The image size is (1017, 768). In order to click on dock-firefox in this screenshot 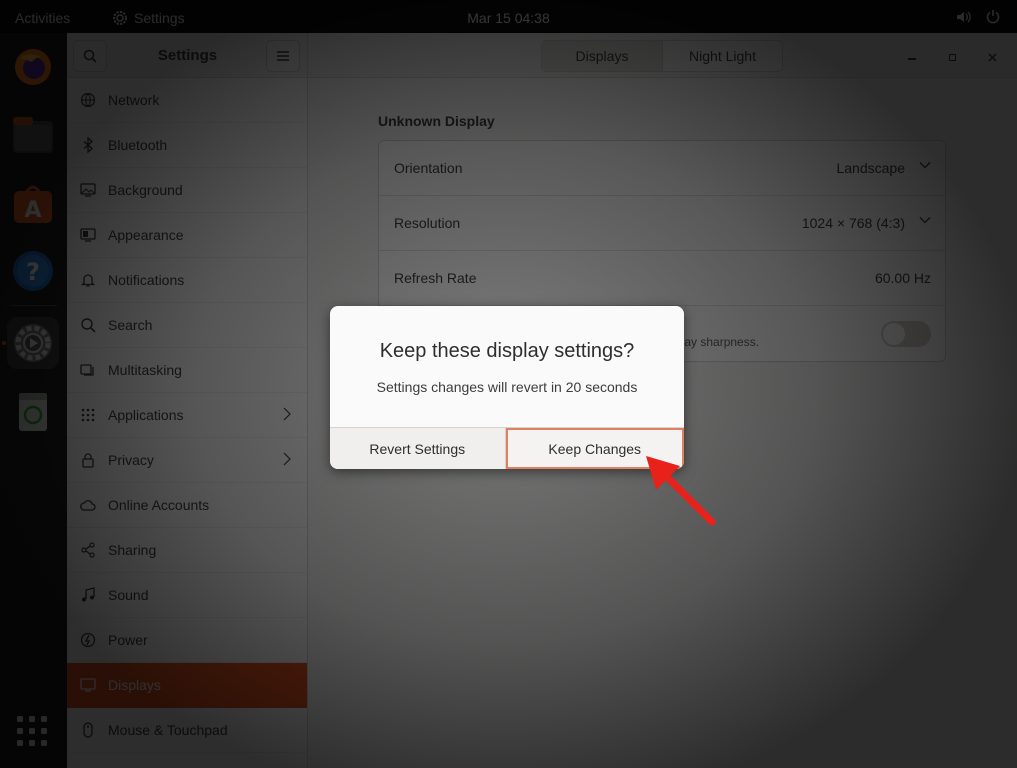, I will do `click(33, 67)`.